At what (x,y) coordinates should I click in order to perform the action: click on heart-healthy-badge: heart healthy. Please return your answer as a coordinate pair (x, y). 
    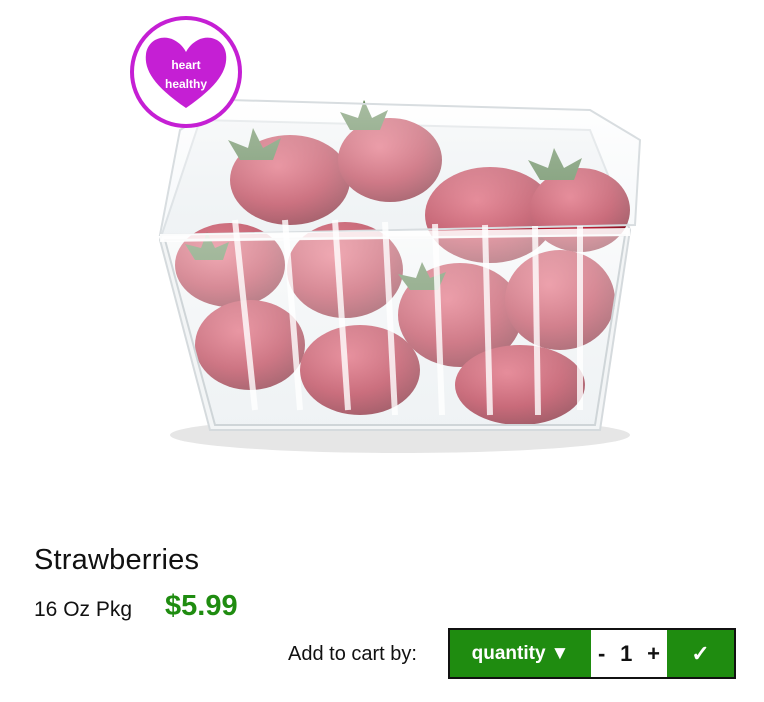
    Looking at the image, I should click on (186, 72).